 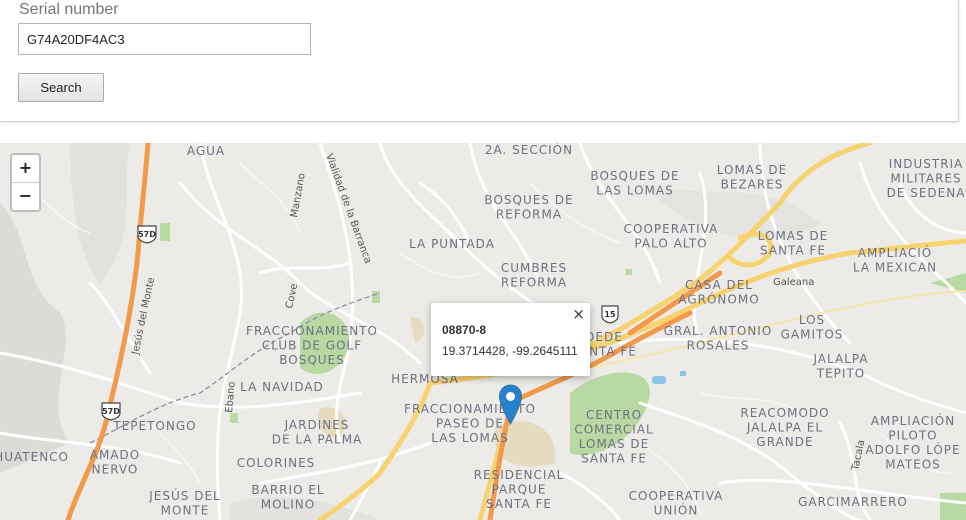 I want to click on place-label: GARCIMARRERO, so click(x=853, y=502).